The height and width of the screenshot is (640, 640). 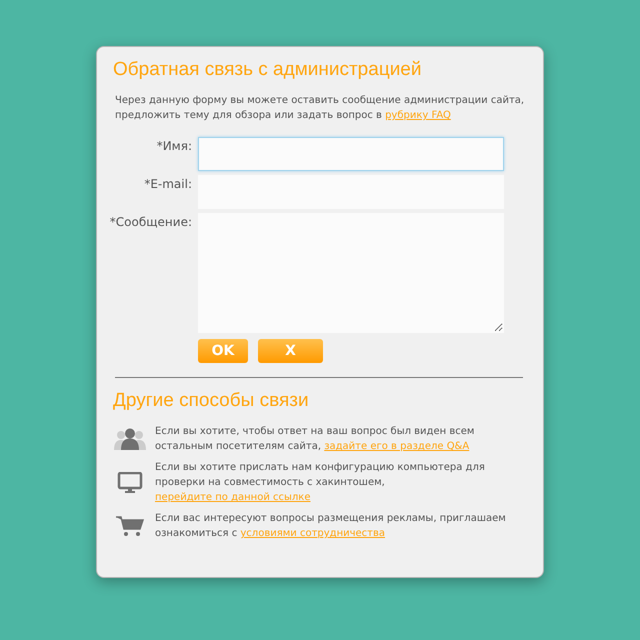 What do you see at coordinates (315, 439) in the screenshot?
I see `contact-text: Если вы хотите, чтобы ответ на ваш вопрос был виден всем остальным посетителям сайта, задайте его в разделе Q&A` at bounding box center [315, 439].